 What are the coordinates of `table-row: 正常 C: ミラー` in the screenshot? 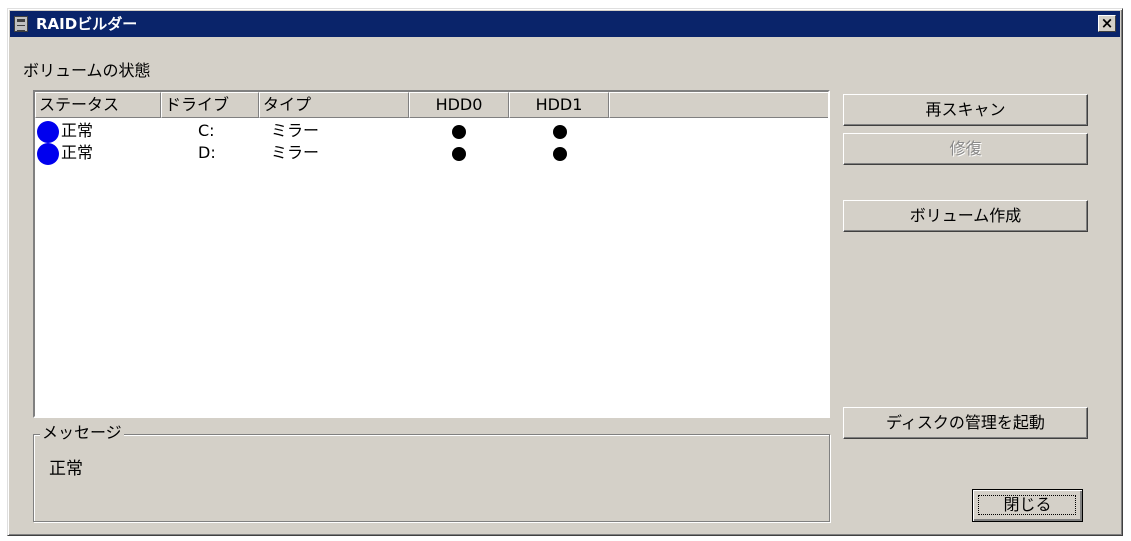 It's located at (431, 131).